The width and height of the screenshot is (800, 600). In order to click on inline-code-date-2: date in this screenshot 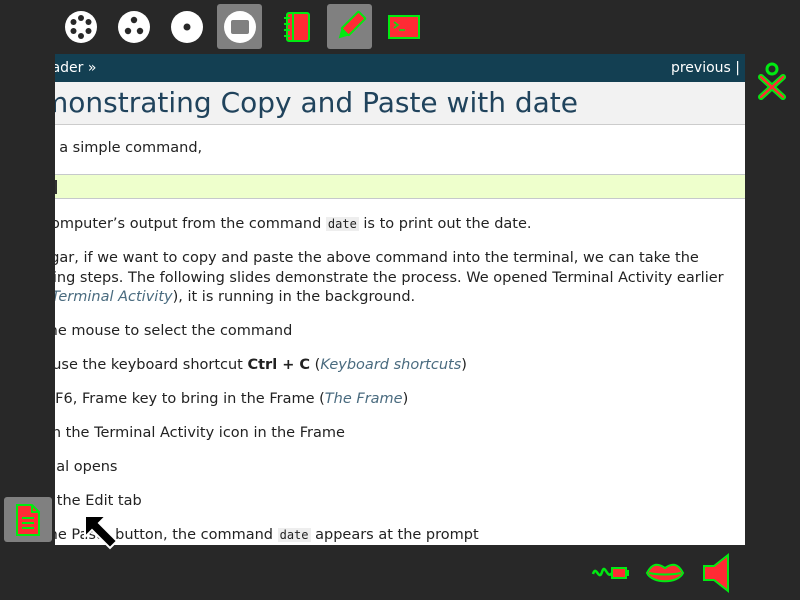, I will do `click(294, 535)`.